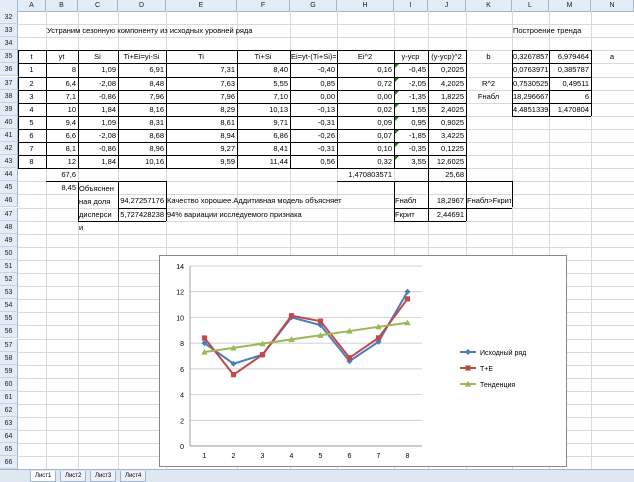 Image resolution: width=634 pixels, height=482 pixels. What do you see at coordinates (447, 161) in the screenshot?
I see `table-cell: 12,6025` at bounding box center [447, 161].